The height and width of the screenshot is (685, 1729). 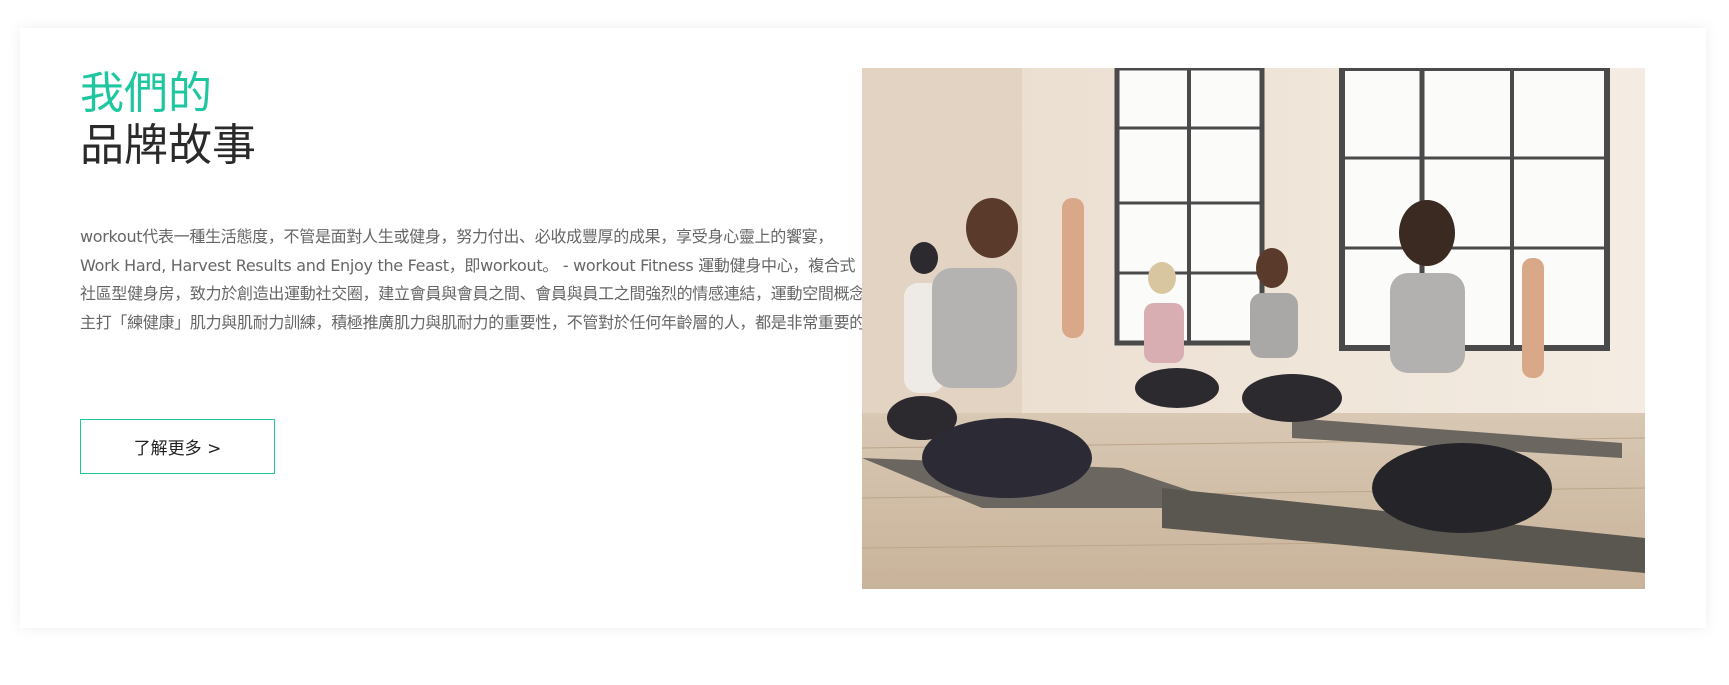 I want to click on heading-accent: 我們的, so click(x=146, y=93).